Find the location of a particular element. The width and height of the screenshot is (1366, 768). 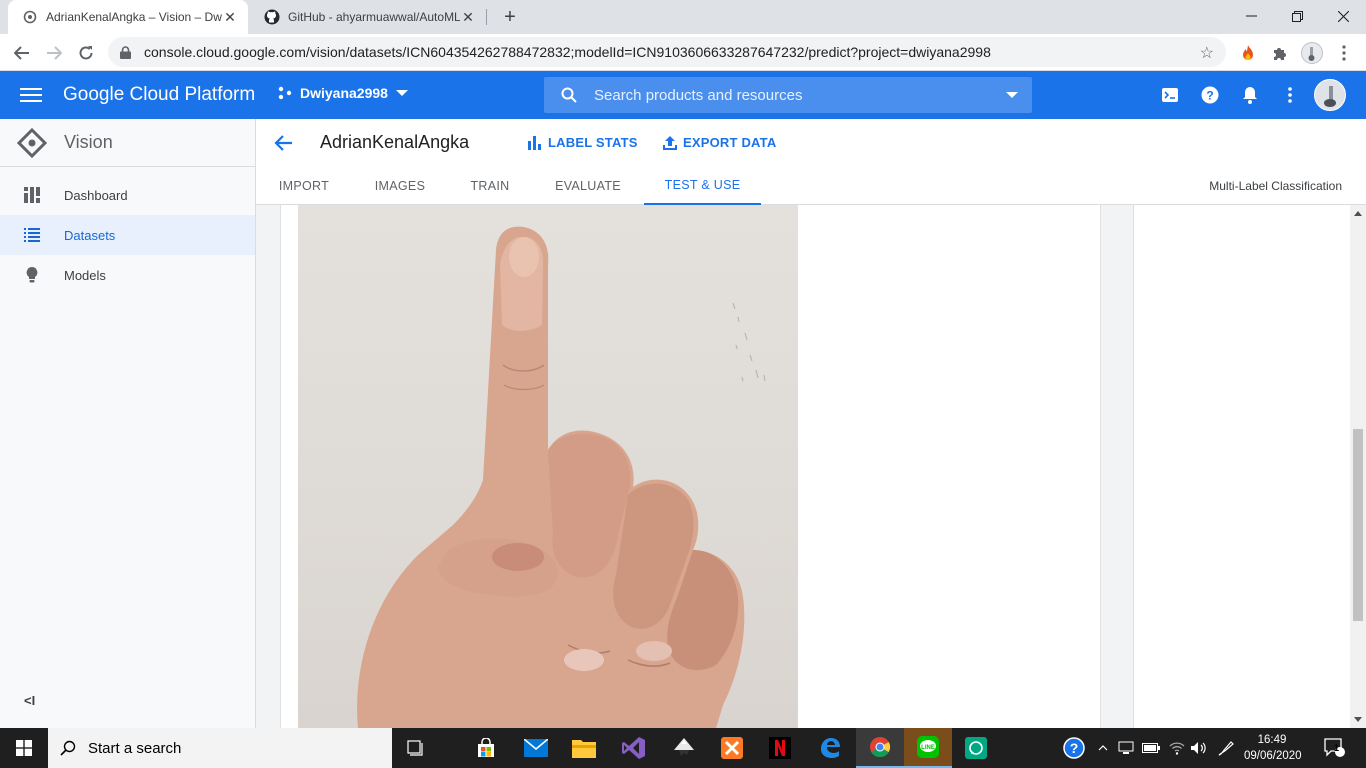

search-input is located at coordinates (793, 95).